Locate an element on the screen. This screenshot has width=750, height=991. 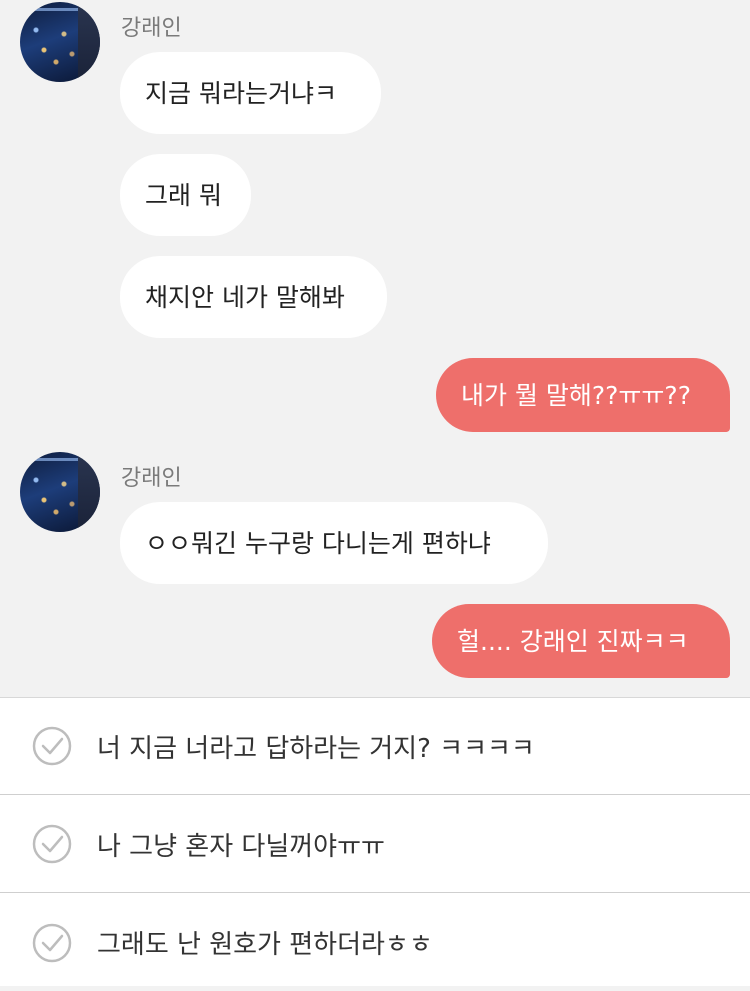
reply-option: 너 지금 너라고 답하라는 거지? ㅋㅋㅋㅋ is located at coordinates (375, 746).